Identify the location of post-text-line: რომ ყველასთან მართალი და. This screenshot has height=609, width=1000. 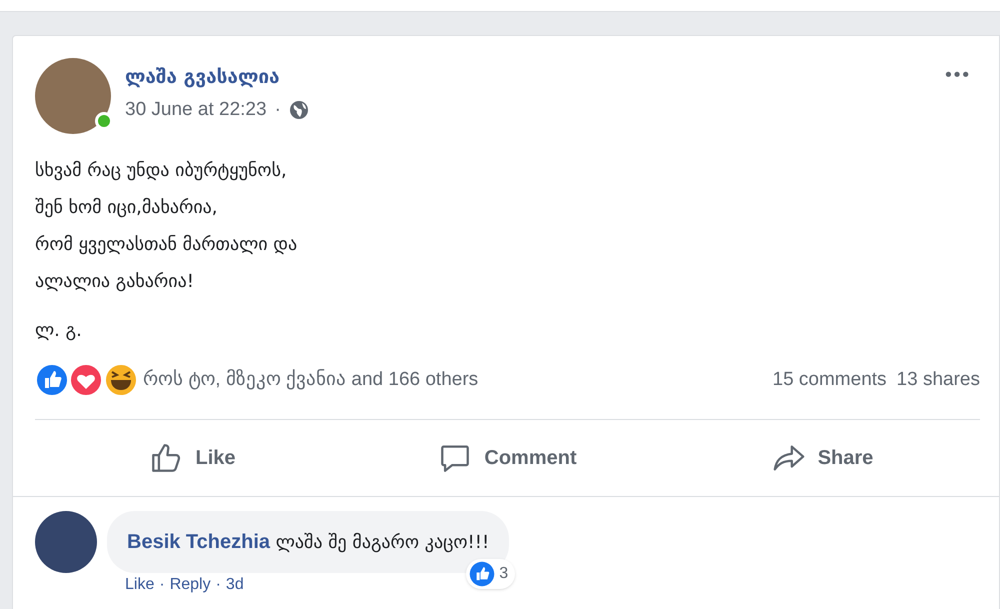
(166, 245).